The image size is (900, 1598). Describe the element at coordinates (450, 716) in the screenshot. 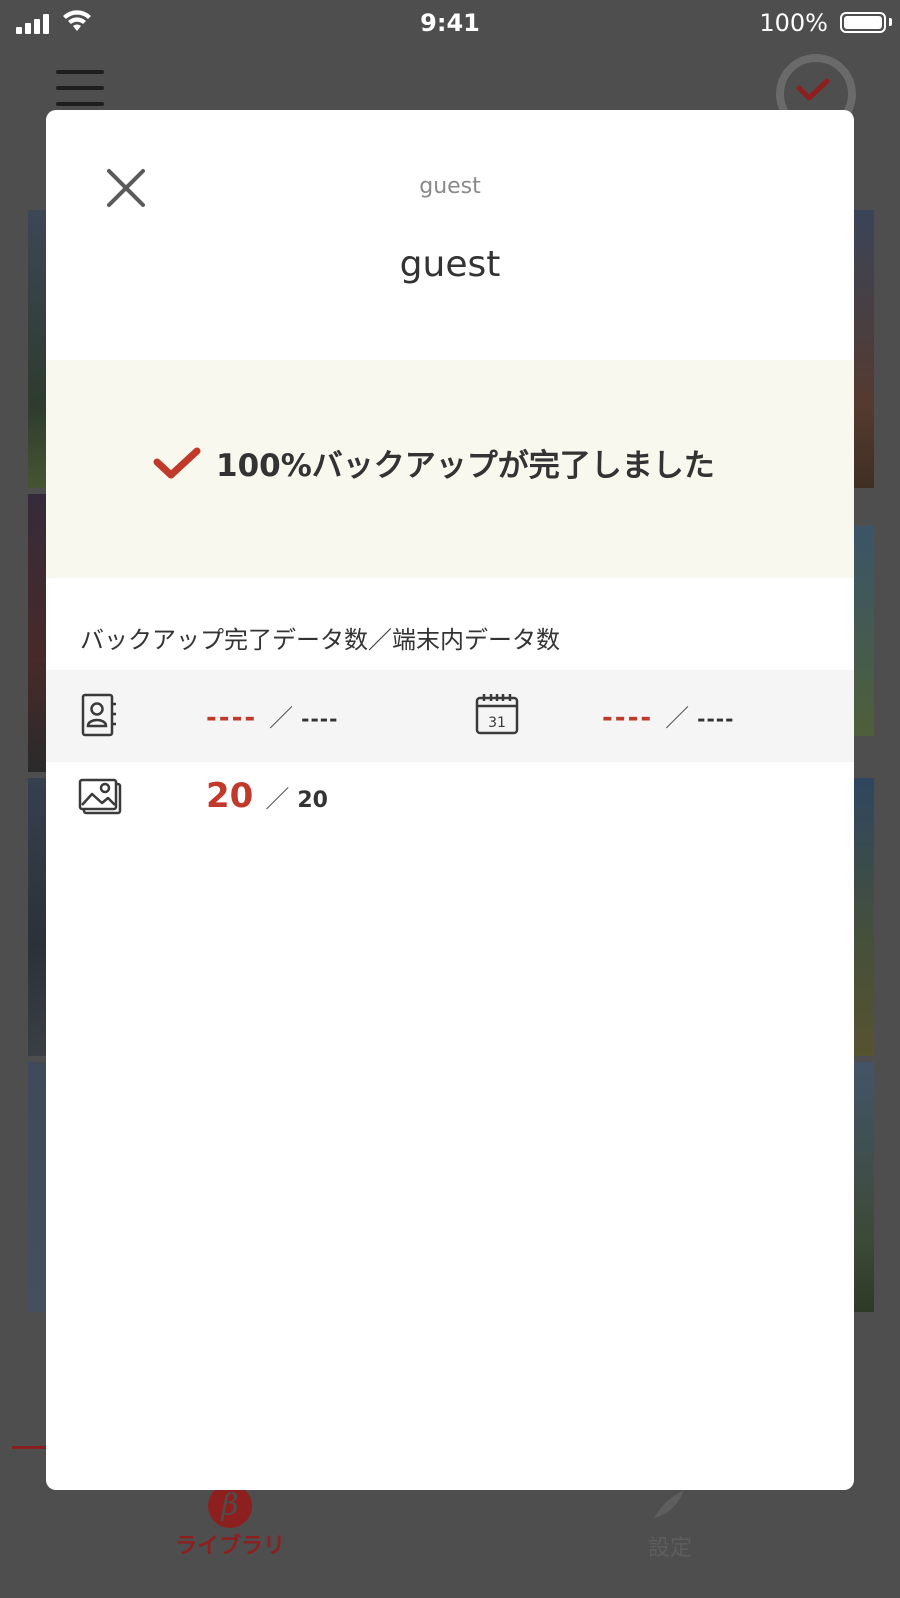

I see `stats-row: ---- ／ ---- 31 ---- ／ ----` at that location.